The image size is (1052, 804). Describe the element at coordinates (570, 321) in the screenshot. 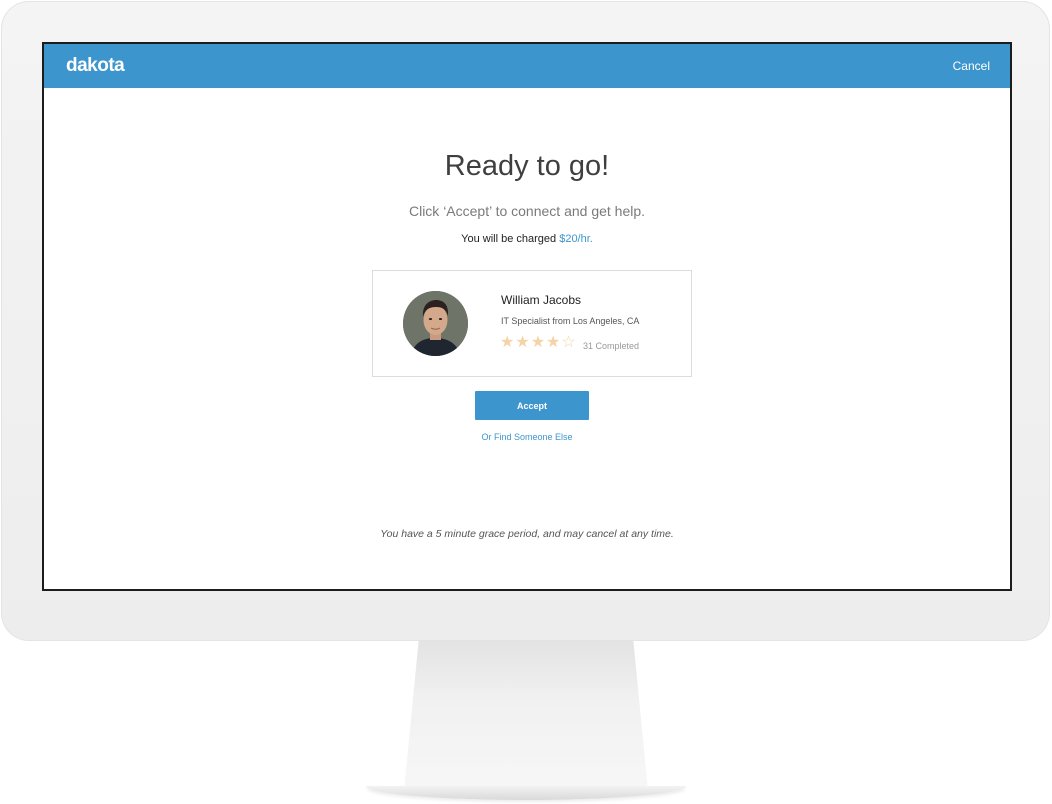

I see `specialist-role: IT Specialist from Los Angeles, CA` at that location.